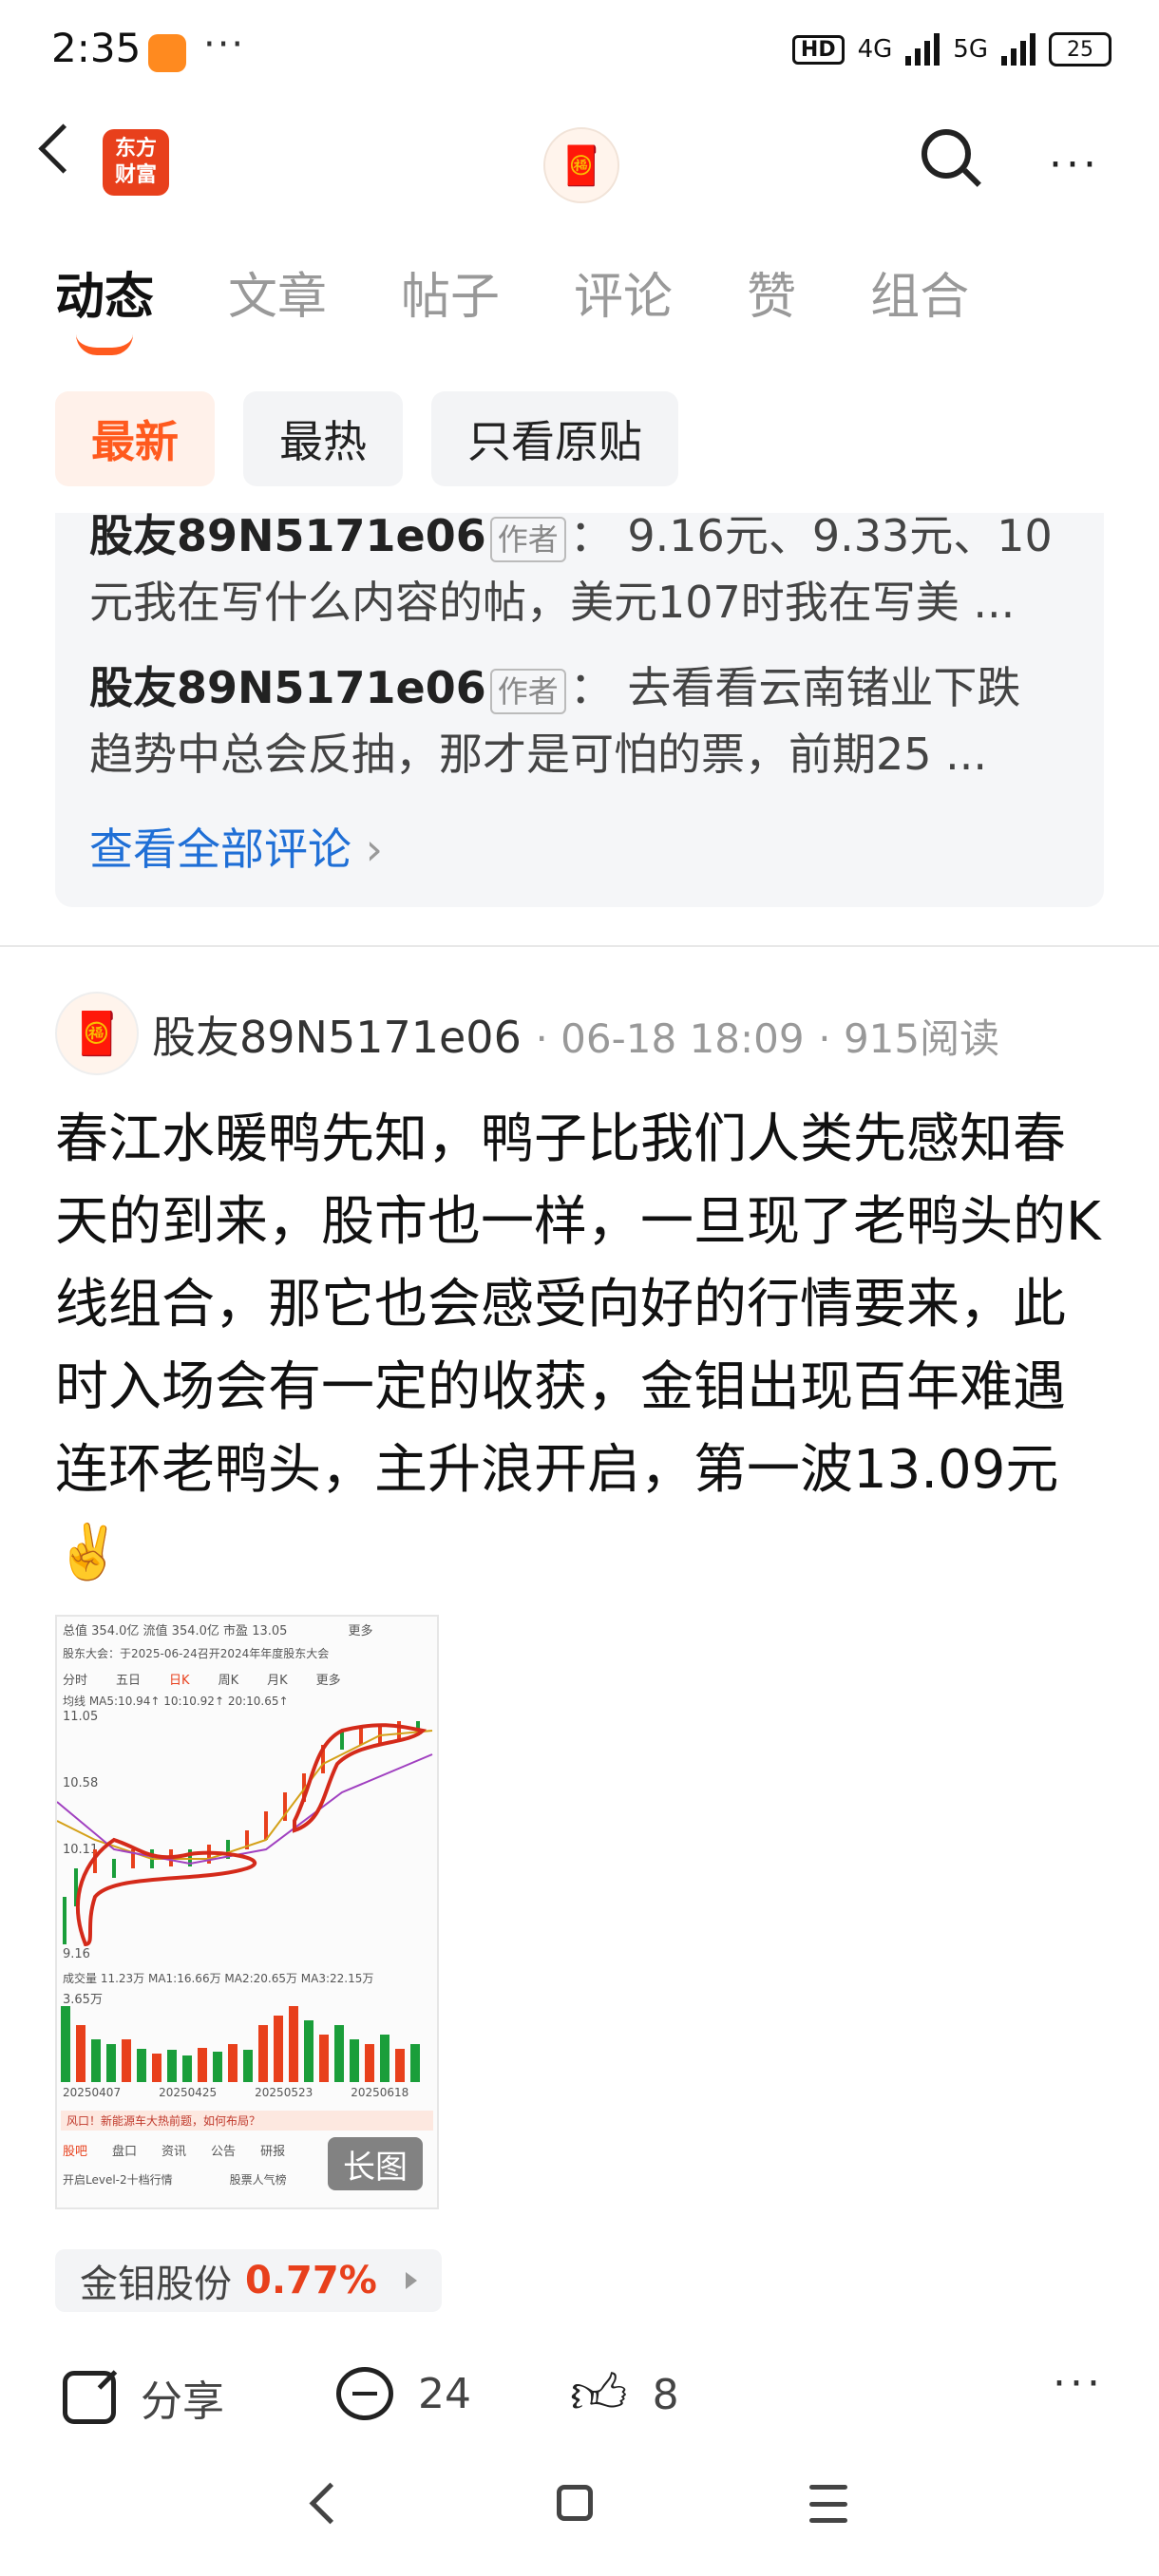  What do you see at coordinates (1080, 49) in the screenshot?
I see `battery-icon: 25` at bounding box center [1080, 49].